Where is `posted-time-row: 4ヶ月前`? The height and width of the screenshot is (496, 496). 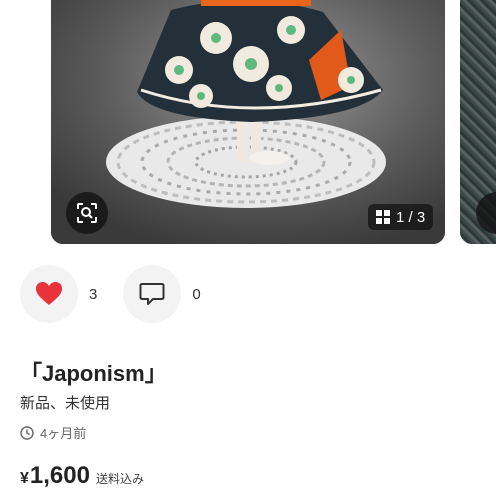 posted-time-row: 4ヶ月前 is located at coordinates (53, 432).